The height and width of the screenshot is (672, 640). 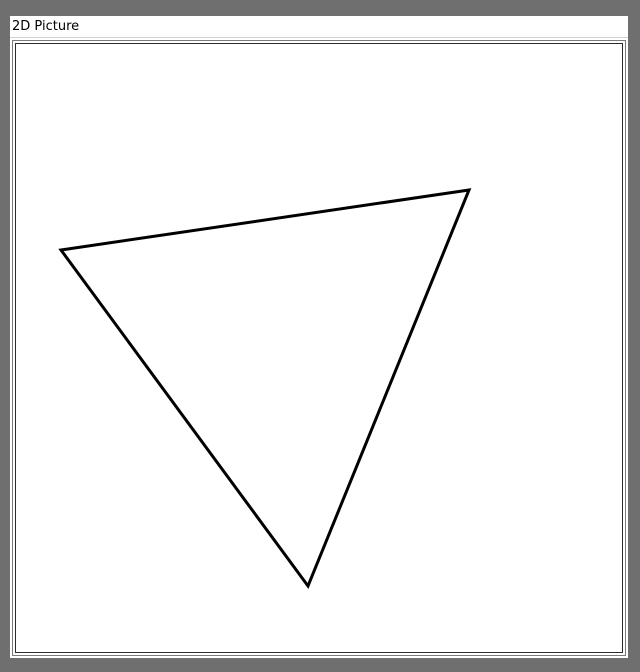 I want to click on window-title: 2D Picture, so click(x=46, y=26).